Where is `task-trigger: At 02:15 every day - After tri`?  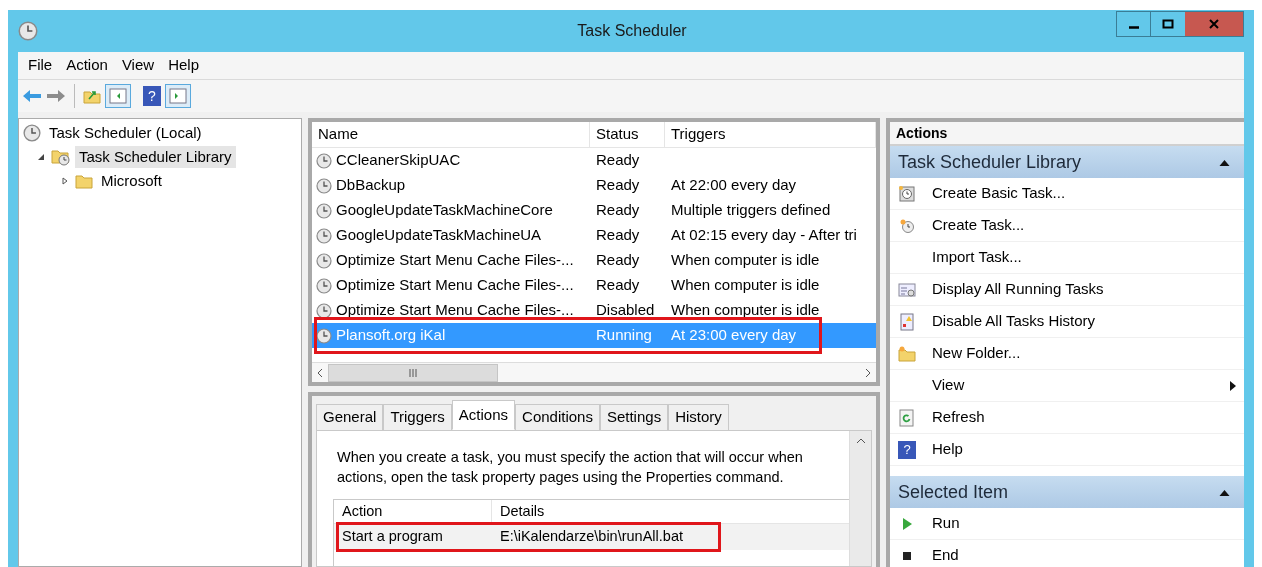 task-trigger: At 02:15 every day - After tri is located at coordinates (764, 235).